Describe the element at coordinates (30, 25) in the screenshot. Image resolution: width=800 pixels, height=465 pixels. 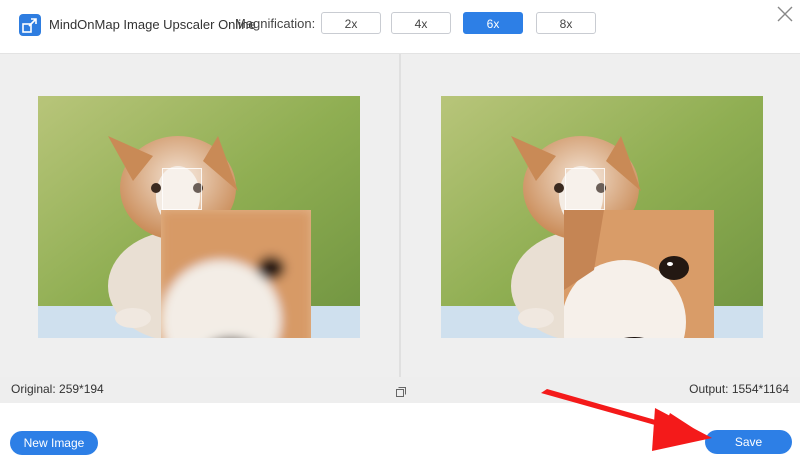
I see `app-logo-icon` at that location.